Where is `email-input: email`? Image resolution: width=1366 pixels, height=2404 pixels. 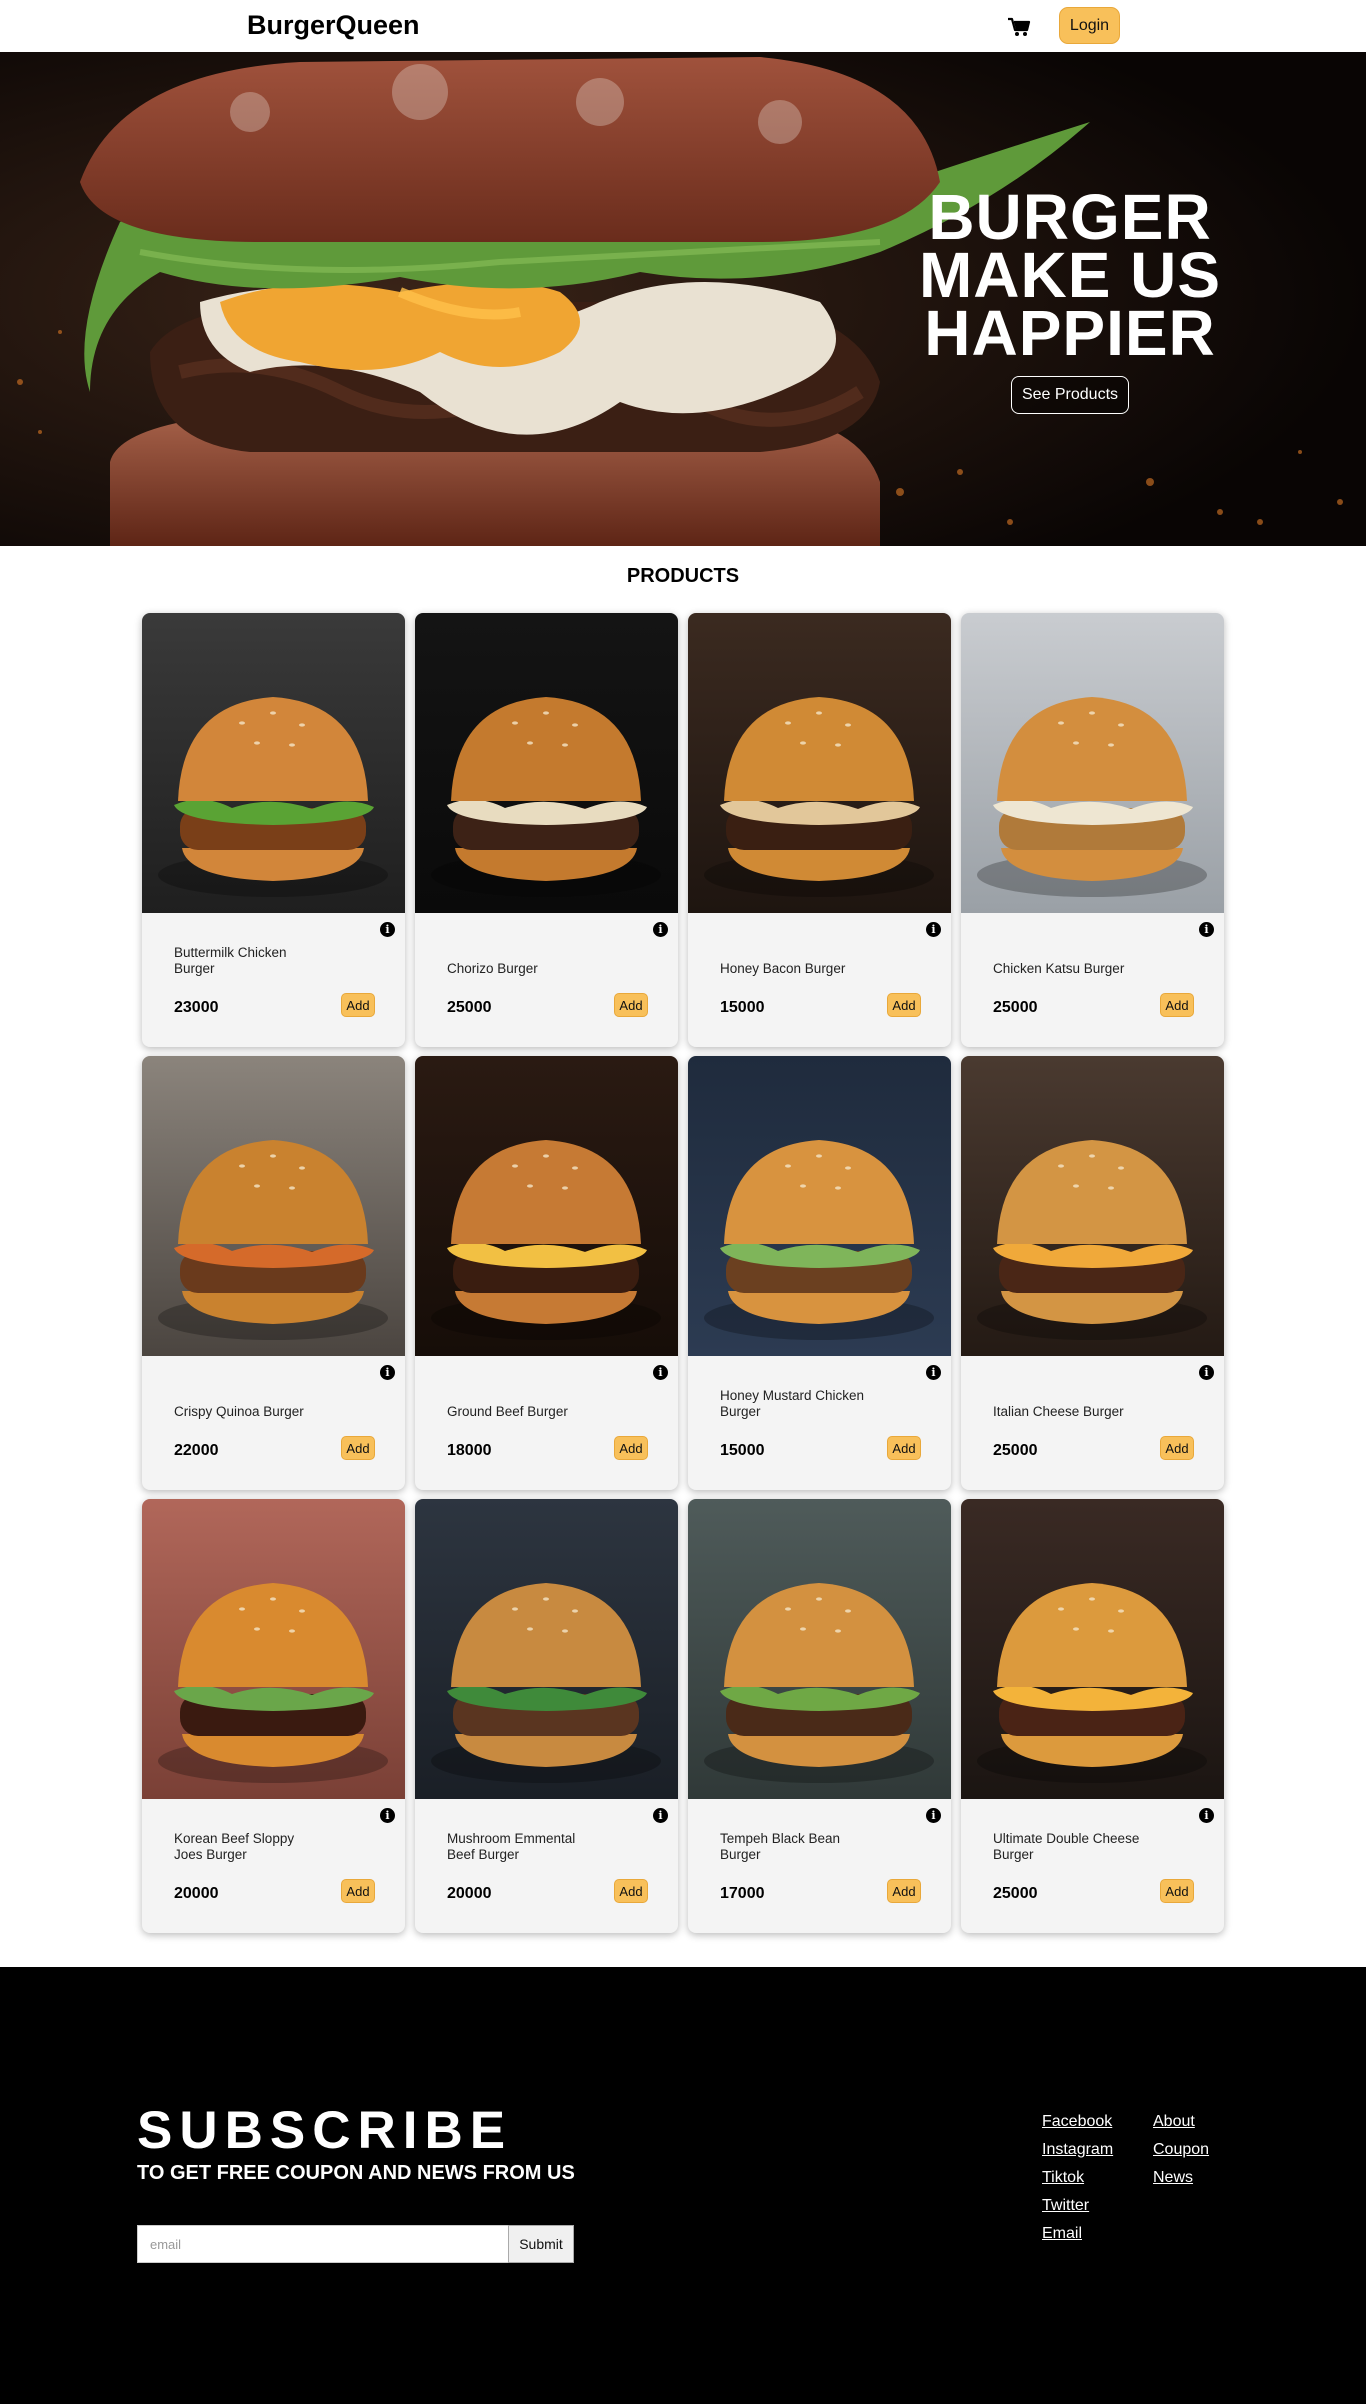
email-input: email is located at coordinates (323, 2244).